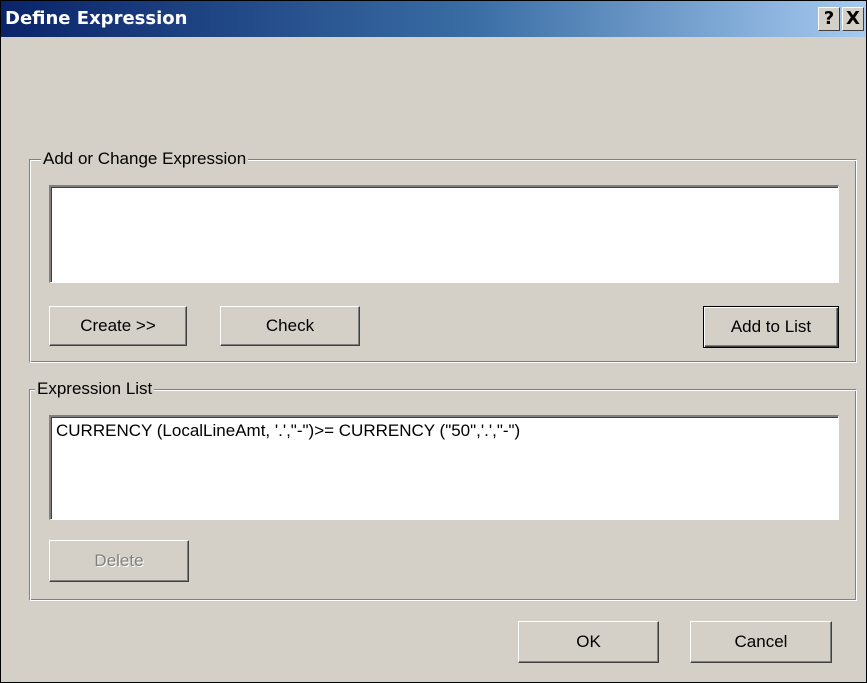 This screenshot has height=683, width=867. I want to click on help-icon: ?, so click(829, 18).